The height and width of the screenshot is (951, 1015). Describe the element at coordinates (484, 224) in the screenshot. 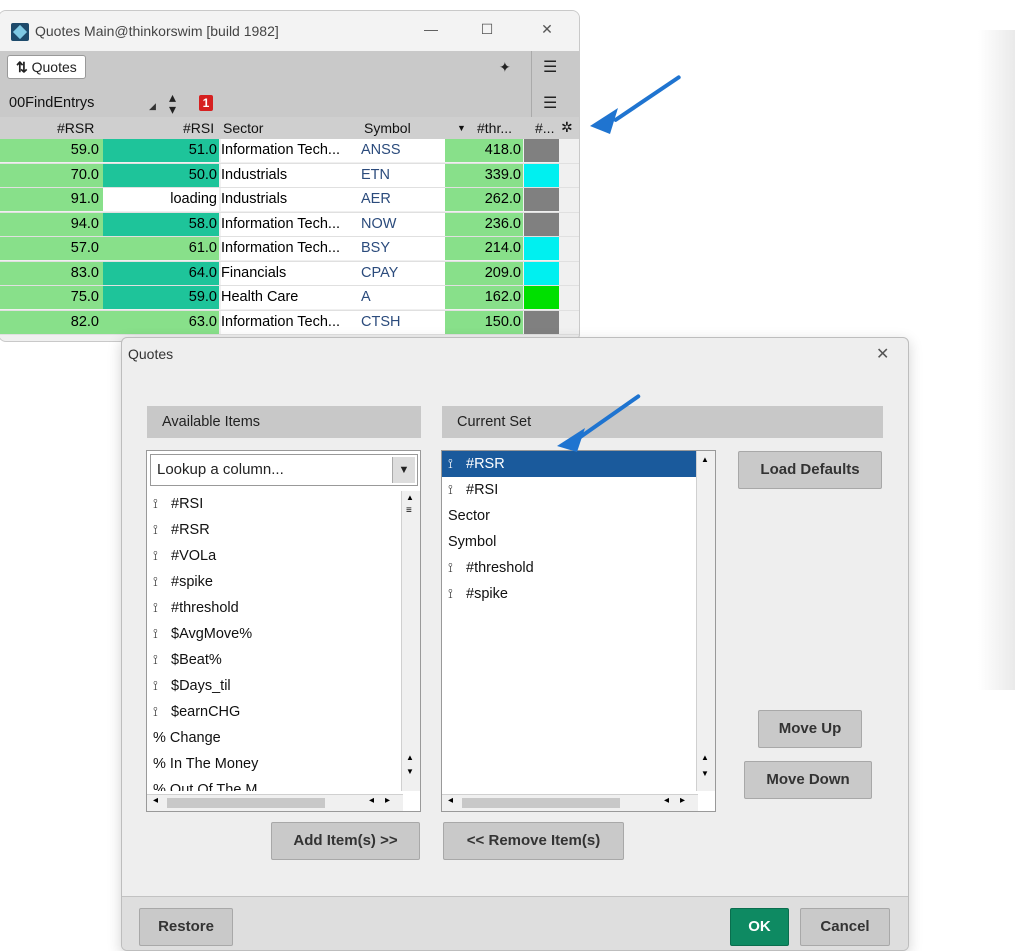

I see `cell-threshold: 236.0` at that location.